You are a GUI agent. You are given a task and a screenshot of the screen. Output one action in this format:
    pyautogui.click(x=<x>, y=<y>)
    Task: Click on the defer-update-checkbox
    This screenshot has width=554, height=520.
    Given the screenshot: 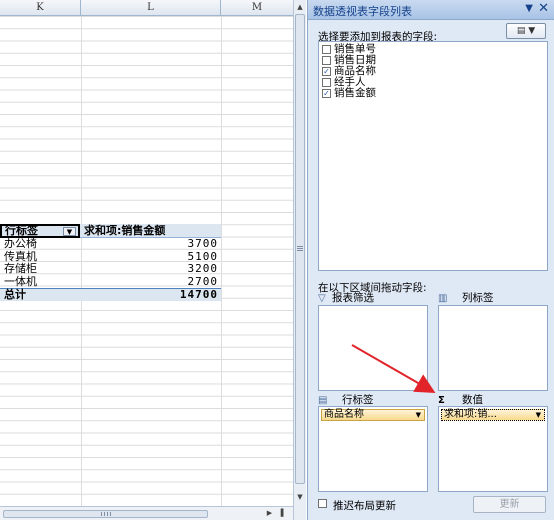 What is the action you would take?
    pyautogui.click(x=322, y=503)
    